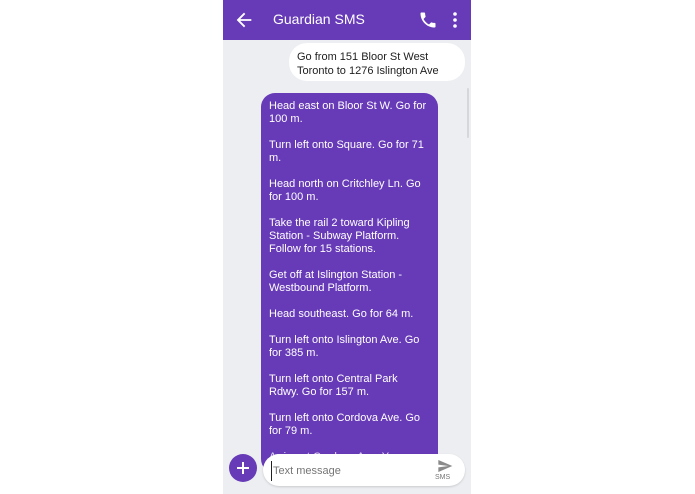 This screenshot has width=695, height=494. Describe the element at coordinates (346, 151) in the screenshot. I see `direction-step: Turn left onto Square. Go for 71 m.` at that location.